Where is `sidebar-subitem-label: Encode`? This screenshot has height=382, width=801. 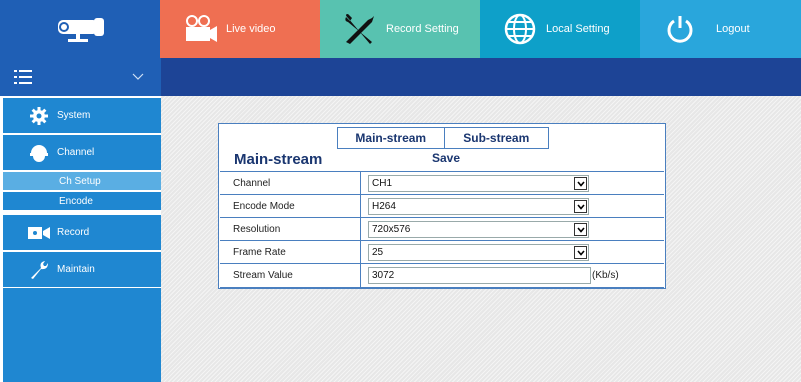 sidebar-subitem-label: Encode is located at coordinates (76, 201).